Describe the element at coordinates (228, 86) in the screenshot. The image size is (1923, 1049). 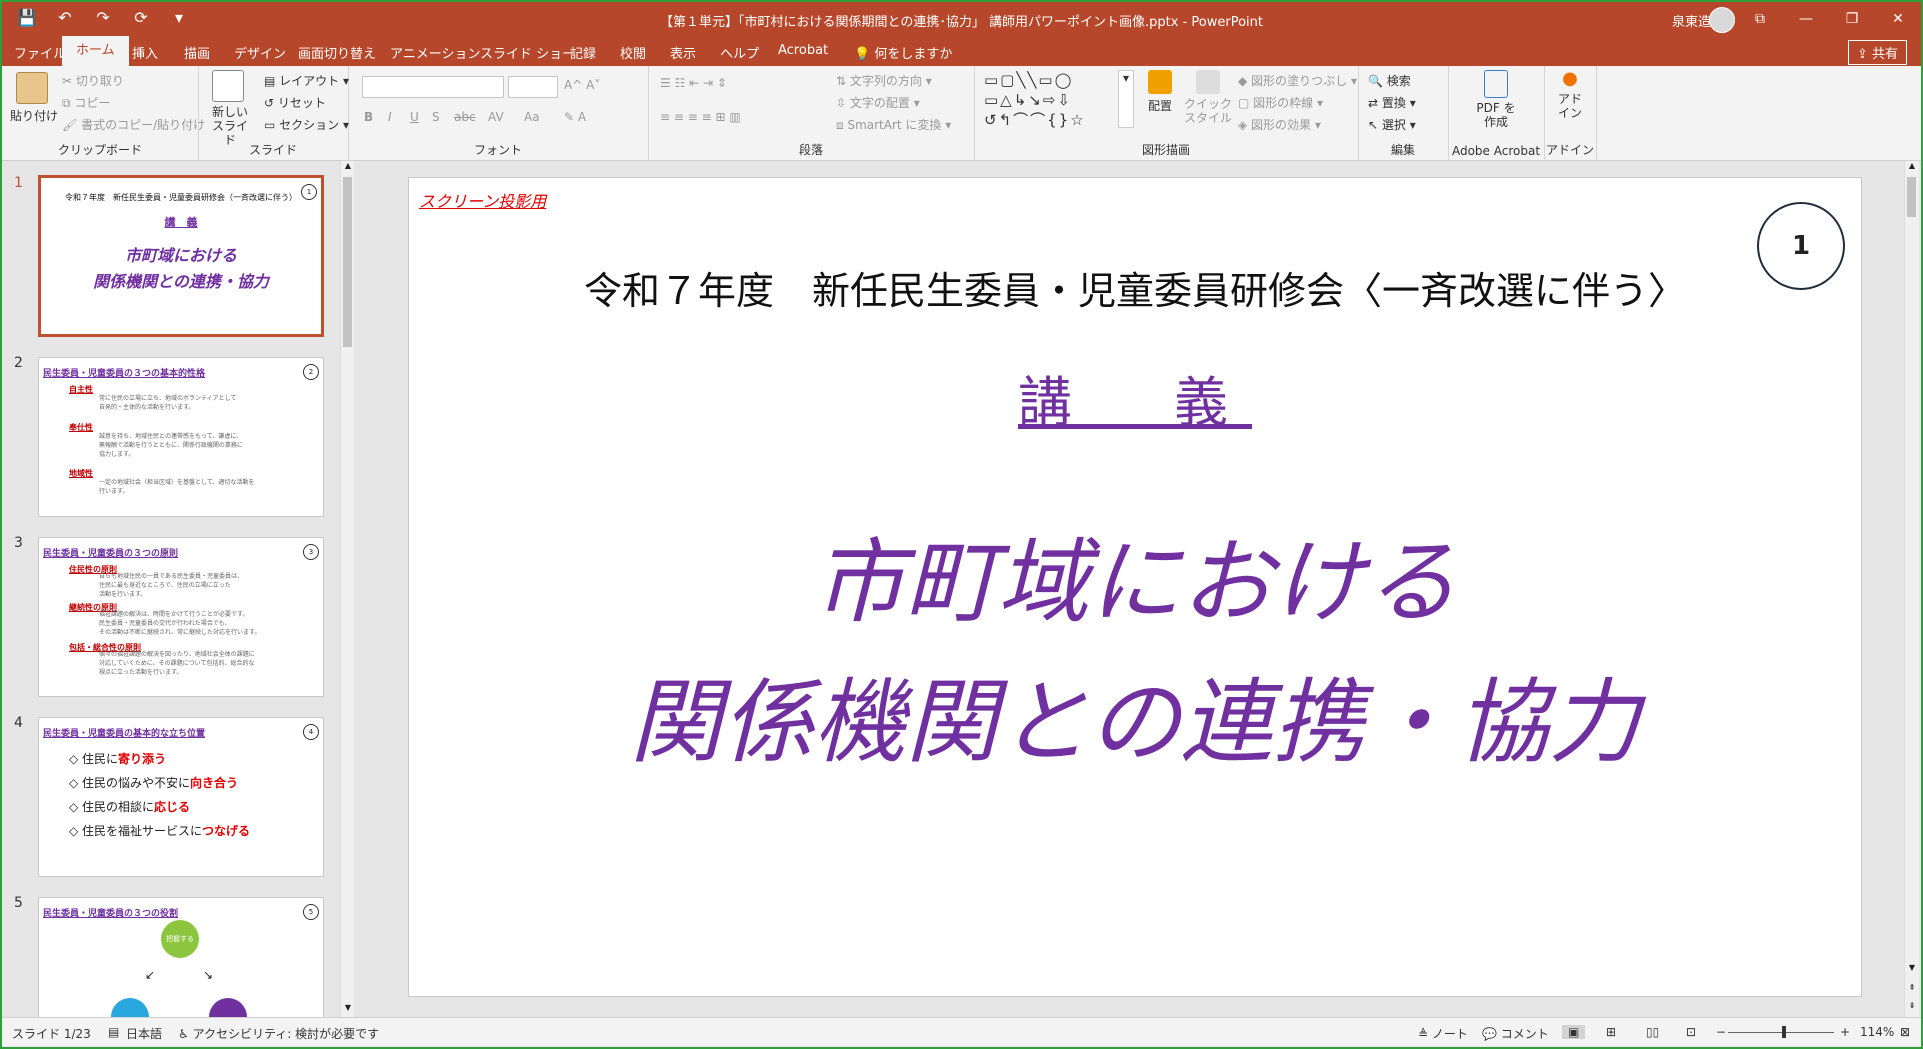
I see `new-slide-icon` at that location.